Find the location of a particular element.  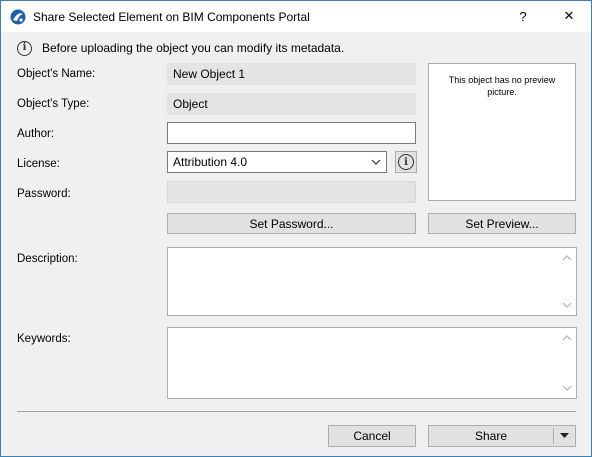

author-label: Author: is located at coordinates (36, 134).